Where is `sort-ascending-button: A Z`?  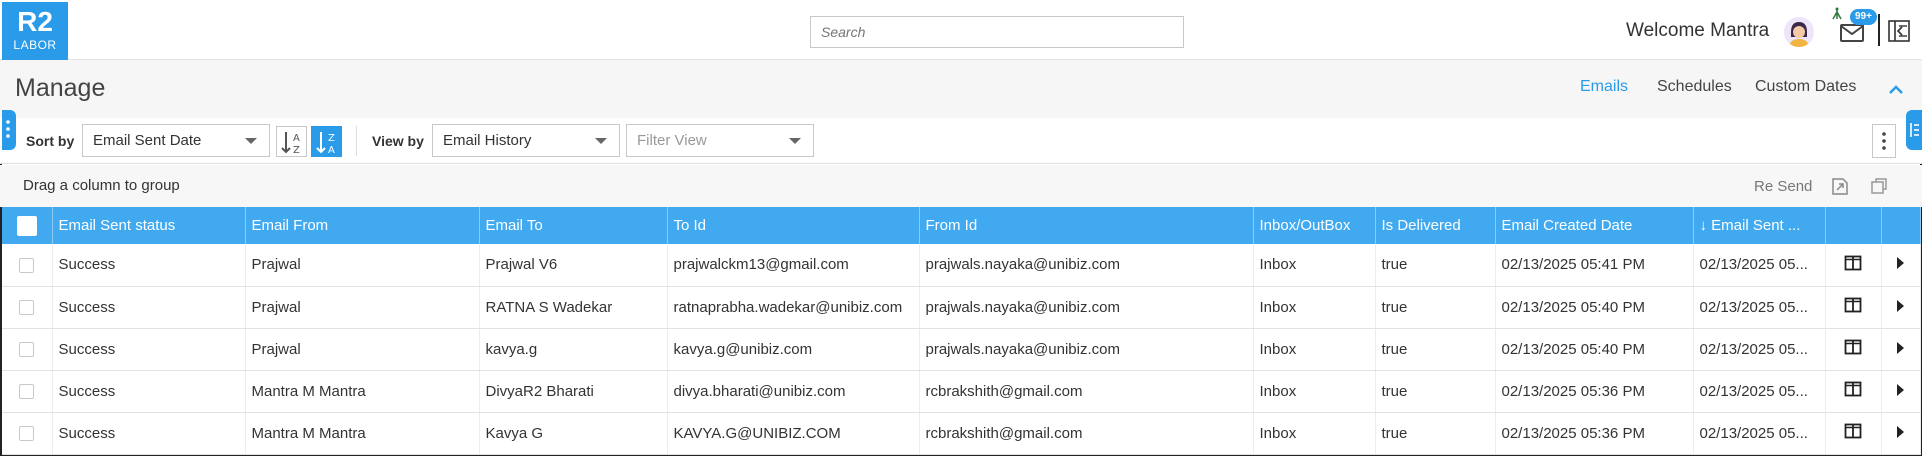 sort-ascending-button: A Z is located at coordinates (291, 141).